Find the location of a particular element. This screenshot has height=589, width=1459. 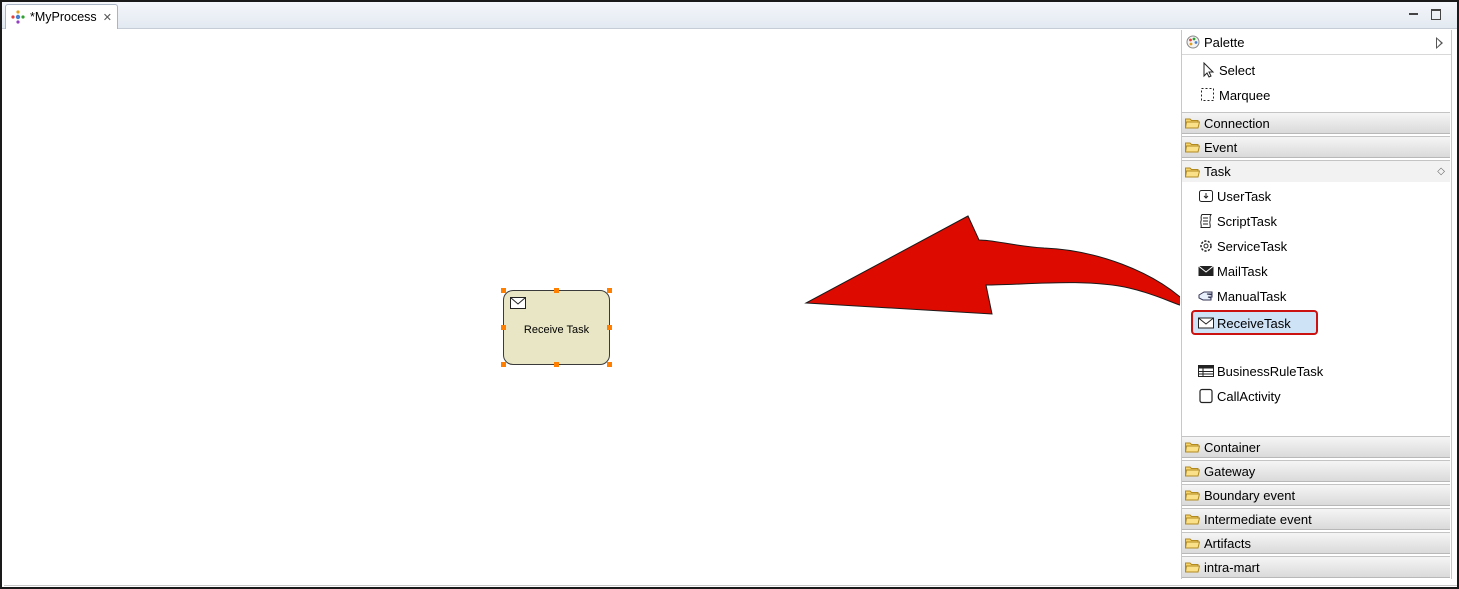

palette-item-receivetask-selected: ReceiveTask is located at coordinates (1254, 322).